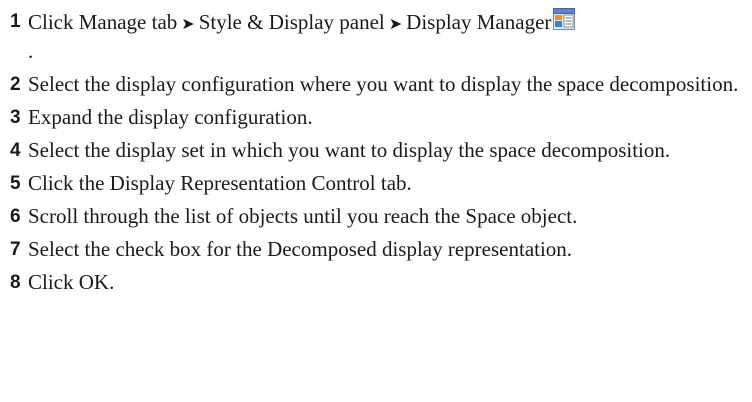  What do you see at coordinates (378, 117) in the screenshot?
I see `step-3: 3 Expand the display configuration.` at bounding box center [378, 117].